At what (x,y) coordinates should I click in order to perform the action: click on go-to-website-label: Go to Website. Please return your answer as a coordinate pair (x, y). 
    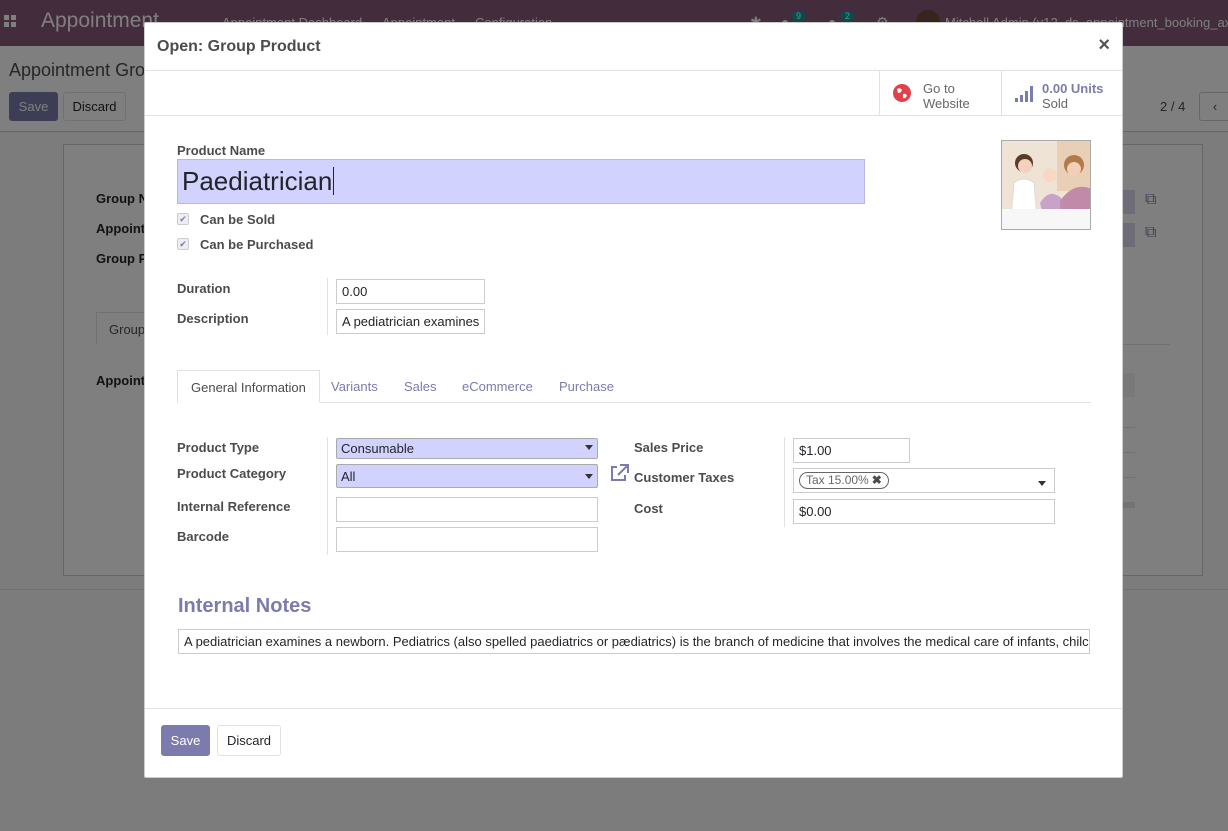
    Looking at the image, I should click on (946, 96).